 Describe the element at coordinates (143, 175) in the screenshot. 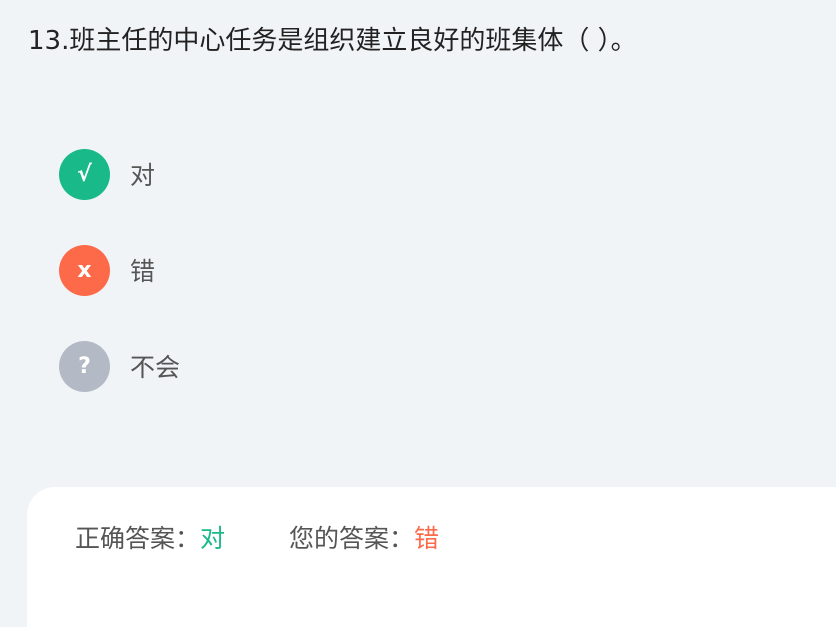

I see `option-label: 对` at that location.